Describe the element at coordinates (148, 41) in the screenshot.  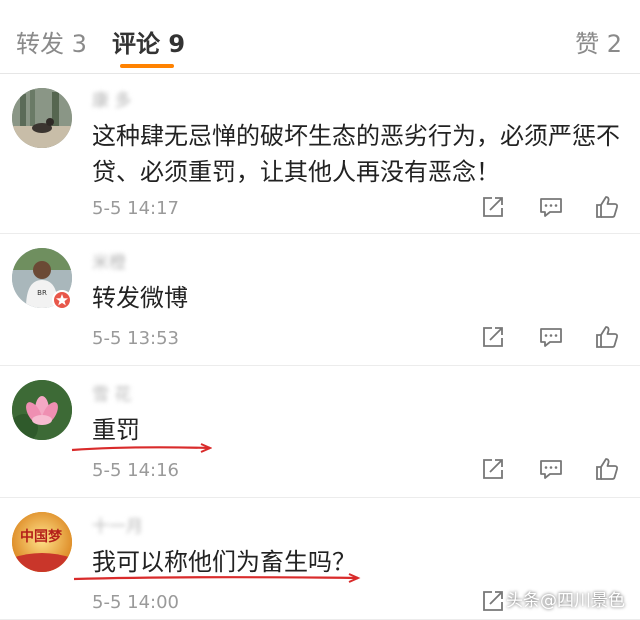
I see `tab-comments: 评论 9` at that location.